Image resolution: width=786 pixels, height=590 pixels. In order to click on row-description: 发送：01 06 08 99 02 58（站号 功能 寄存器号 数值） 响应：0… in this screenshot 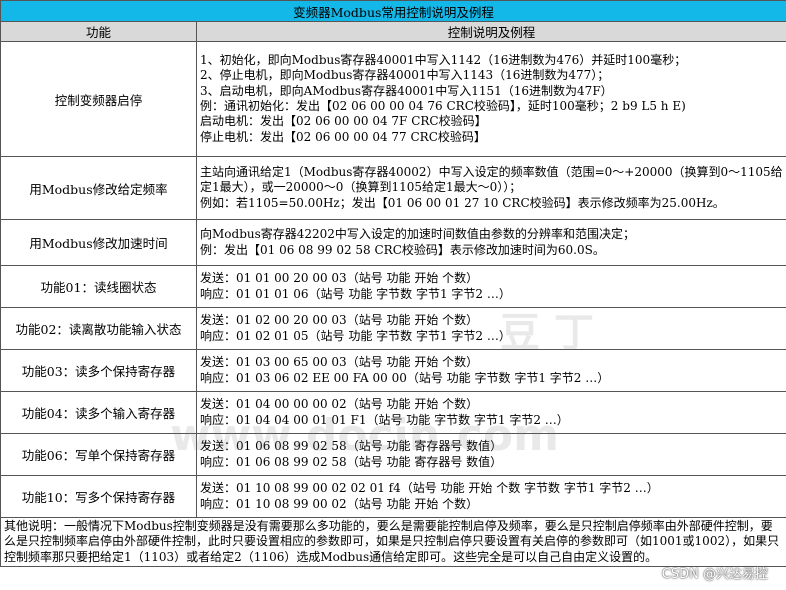, I will do `click(490, 454)`.